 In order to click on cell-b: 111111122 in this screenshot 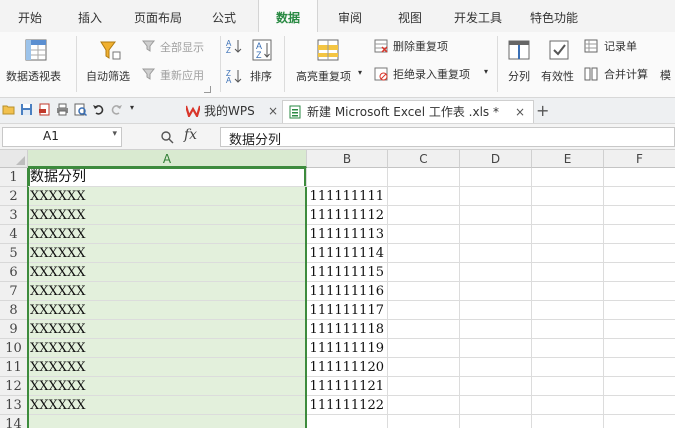, I will do `click(347, 405)`.